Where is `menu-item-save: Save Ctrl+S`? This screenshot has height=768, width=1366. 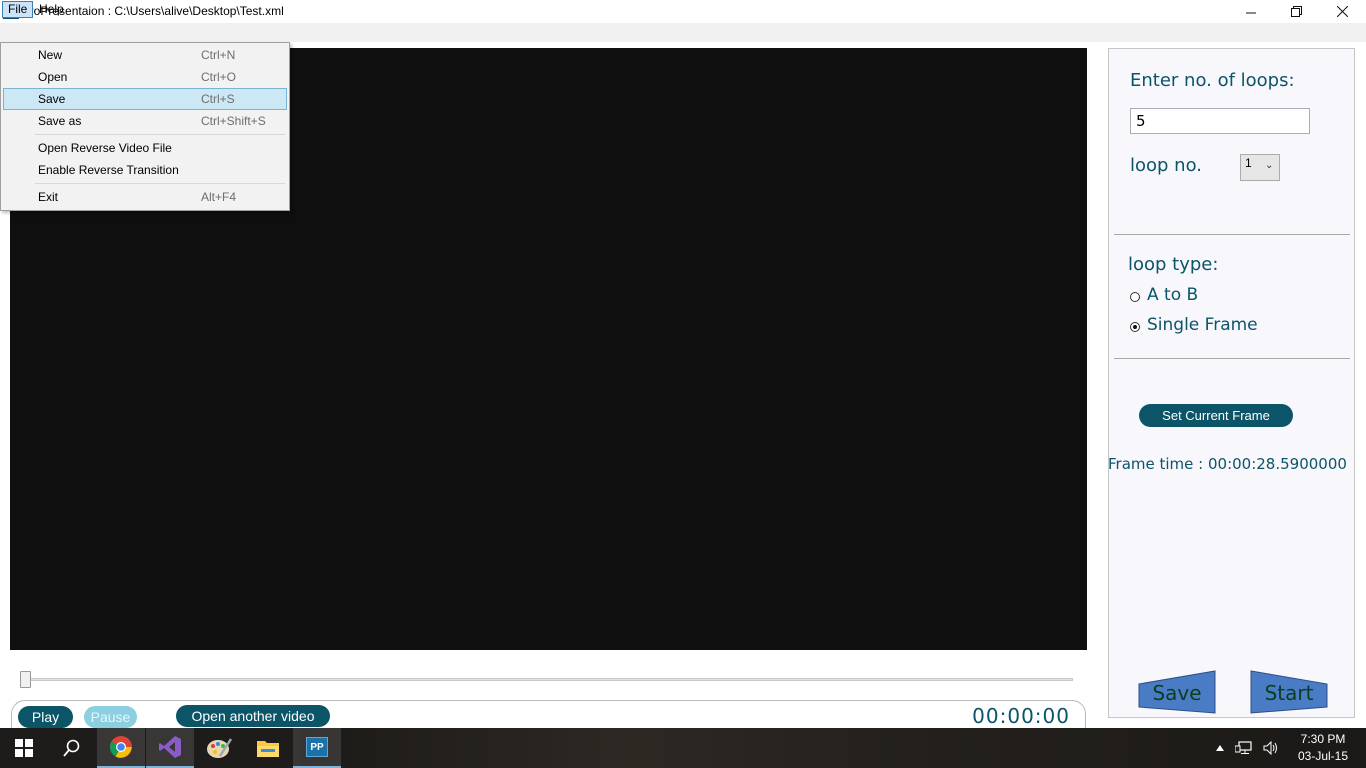
menu-item-save: Save Ctrl+S is located at coordinates (145, 99).